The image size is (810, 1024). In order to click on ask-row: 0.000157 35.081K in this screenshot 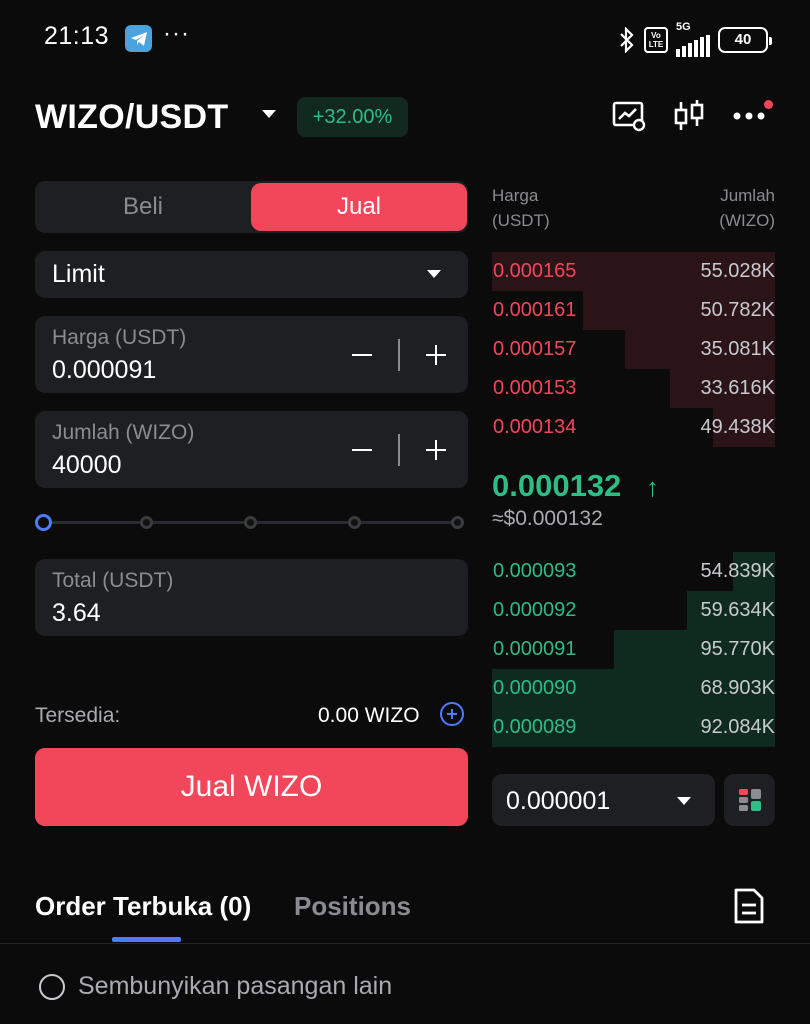, I will do `click(633, 349)`.